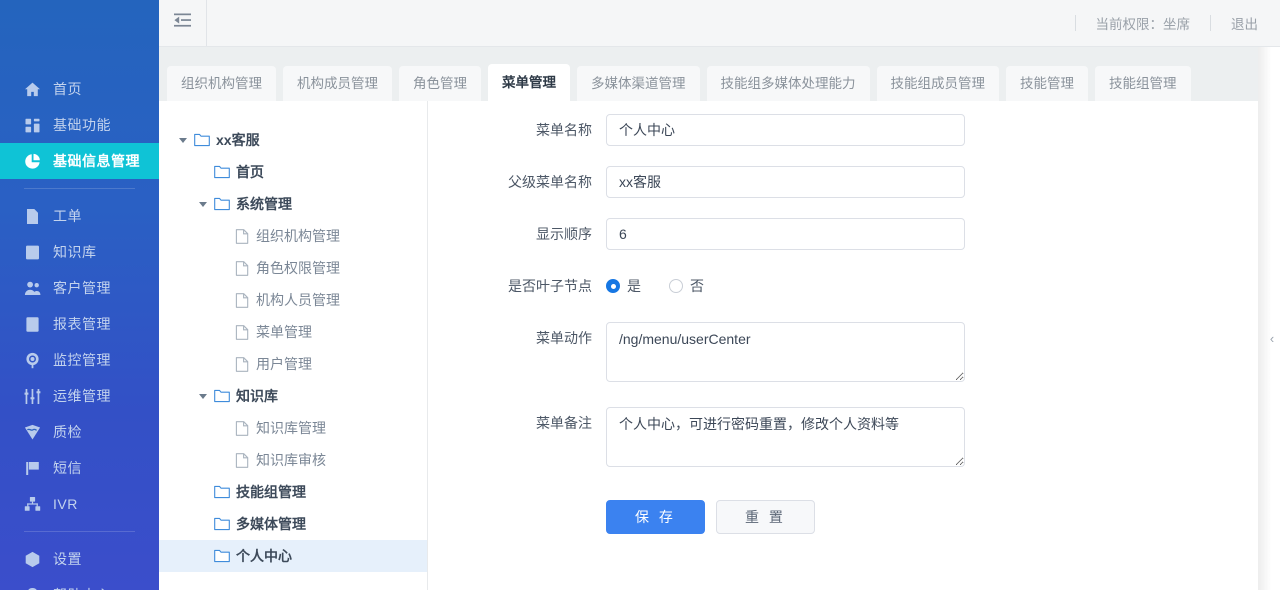 The image size is (1280, 590). I want to click on tree-node-7: 用户管理, so click(293, 364).